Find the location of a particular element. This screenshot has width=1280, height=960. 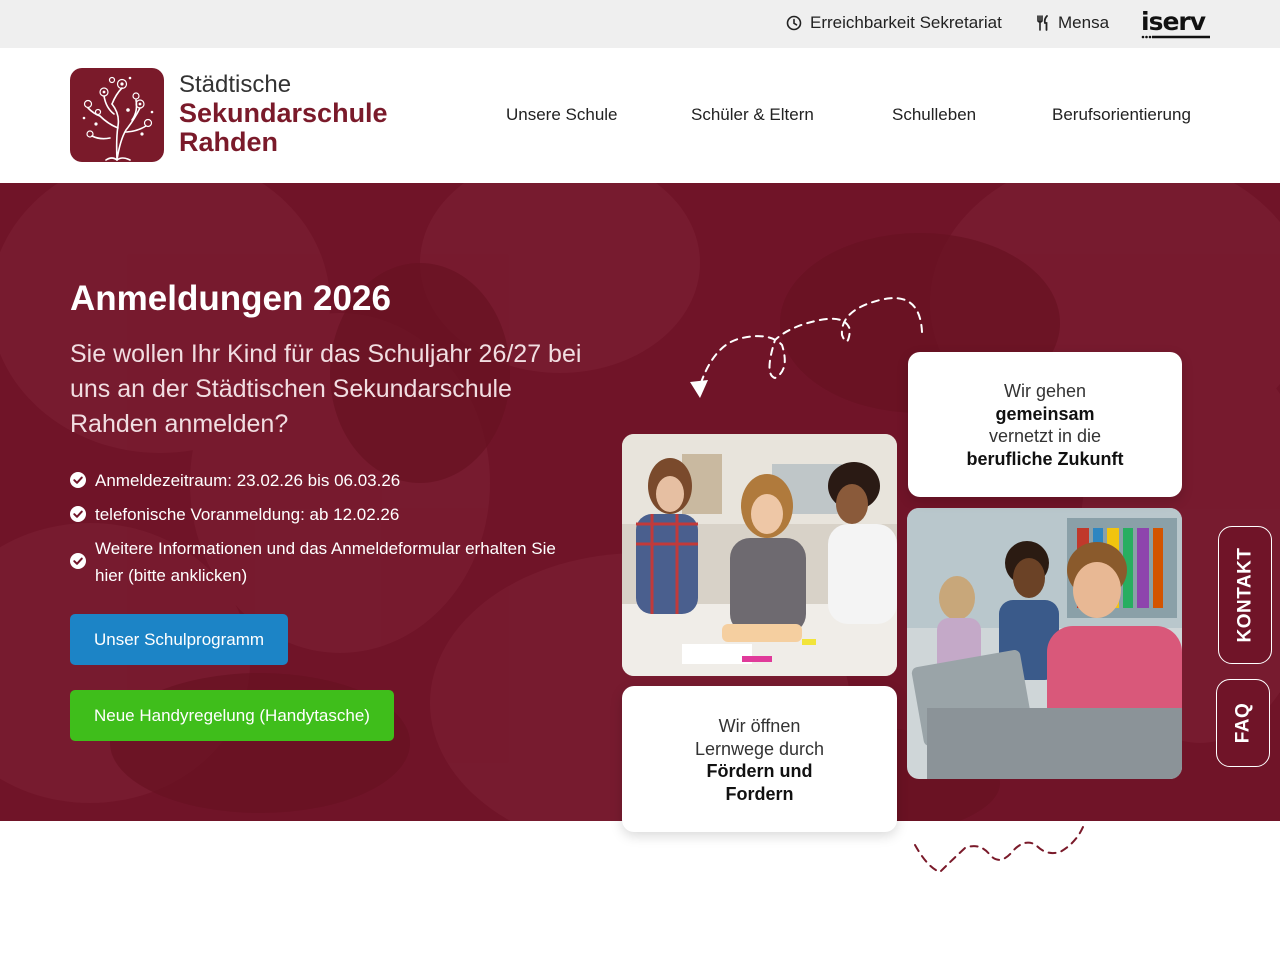

card-text-line: Fordern is located at coordinates (759, 793).